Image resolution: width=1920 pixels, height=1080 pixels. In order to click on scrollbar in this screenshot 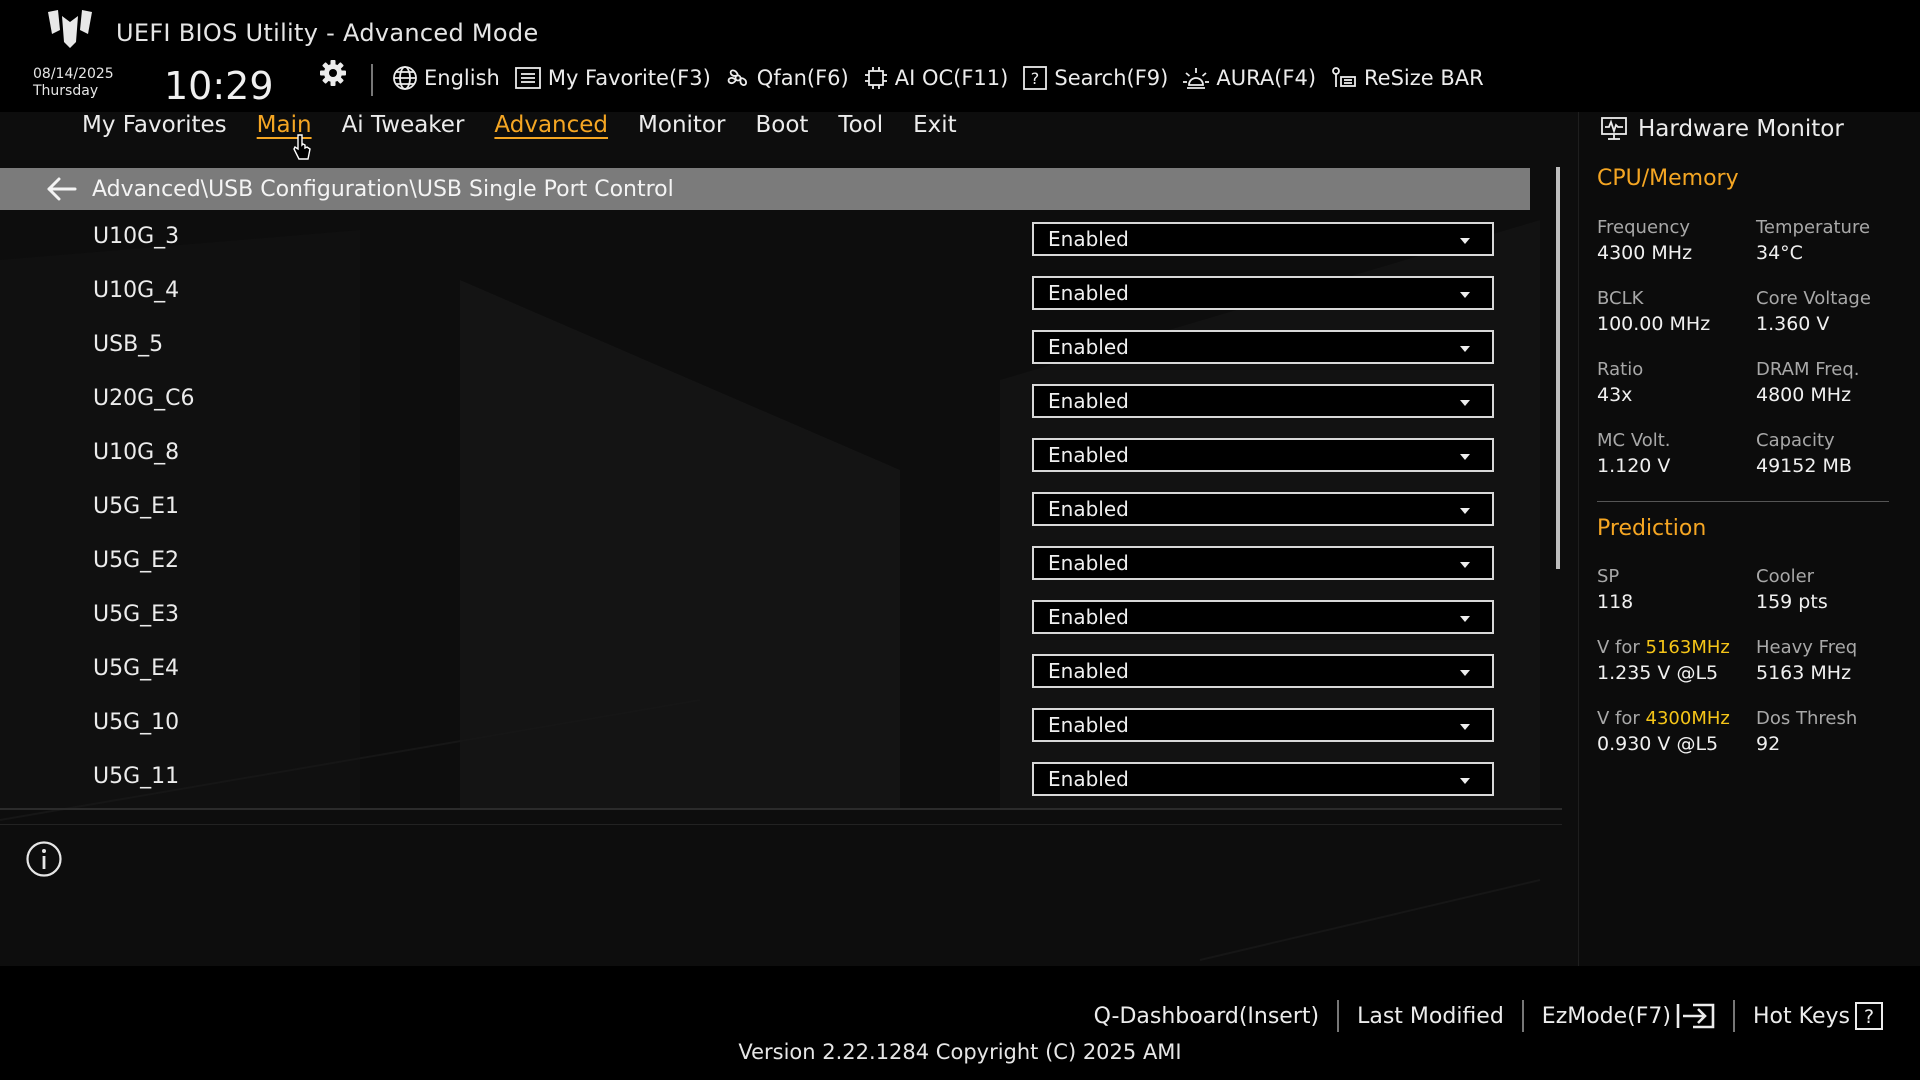, I will do `click(1558, 368)`.